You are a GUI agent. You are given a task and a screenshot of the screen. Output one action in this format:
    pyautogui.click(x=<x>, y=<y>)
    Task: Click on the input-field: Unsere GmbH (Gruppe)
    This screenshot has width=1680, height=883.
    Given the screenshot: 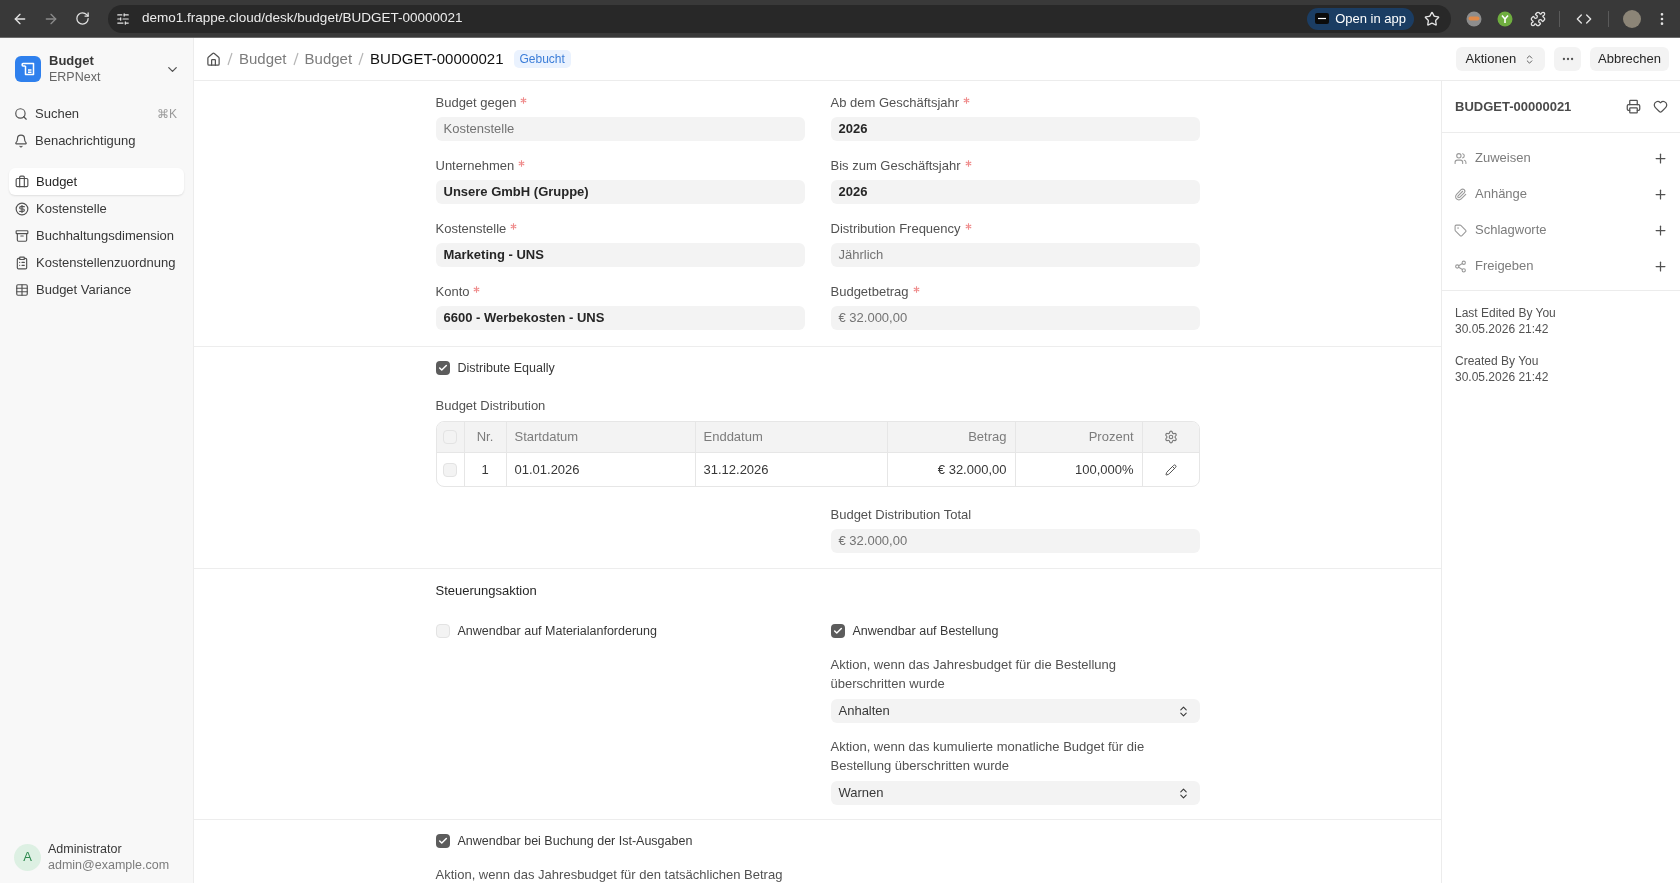 What is the action you would take?
    pyautogui.click(x=620, y=192)
    